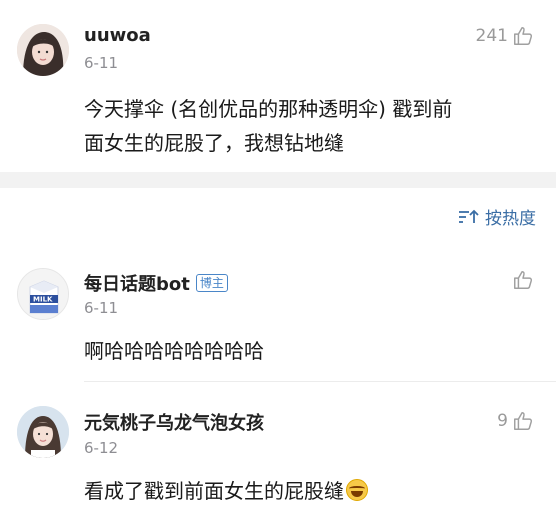 Image resolution: width=556 pixels, height=517 pixels. Describe the element at coordinates (174, 422) in the screenshot. I see `commenter-username: 元気桃子乌龙气泡女孩` at that location.